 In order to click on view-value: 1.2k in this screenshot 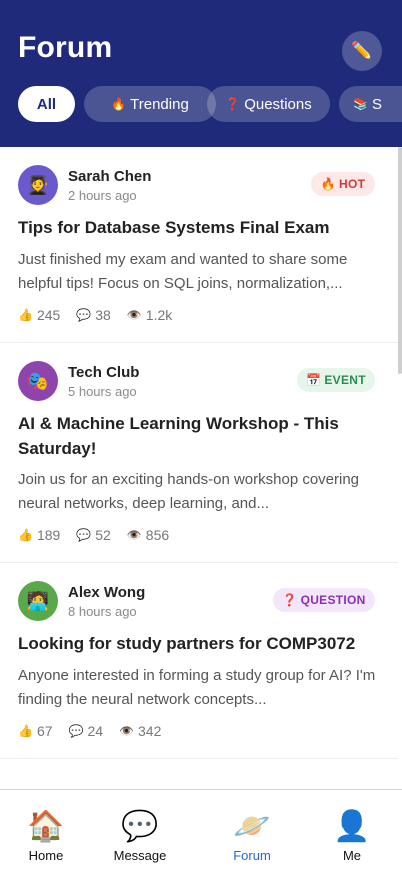, I will do `click(159, 315)`.